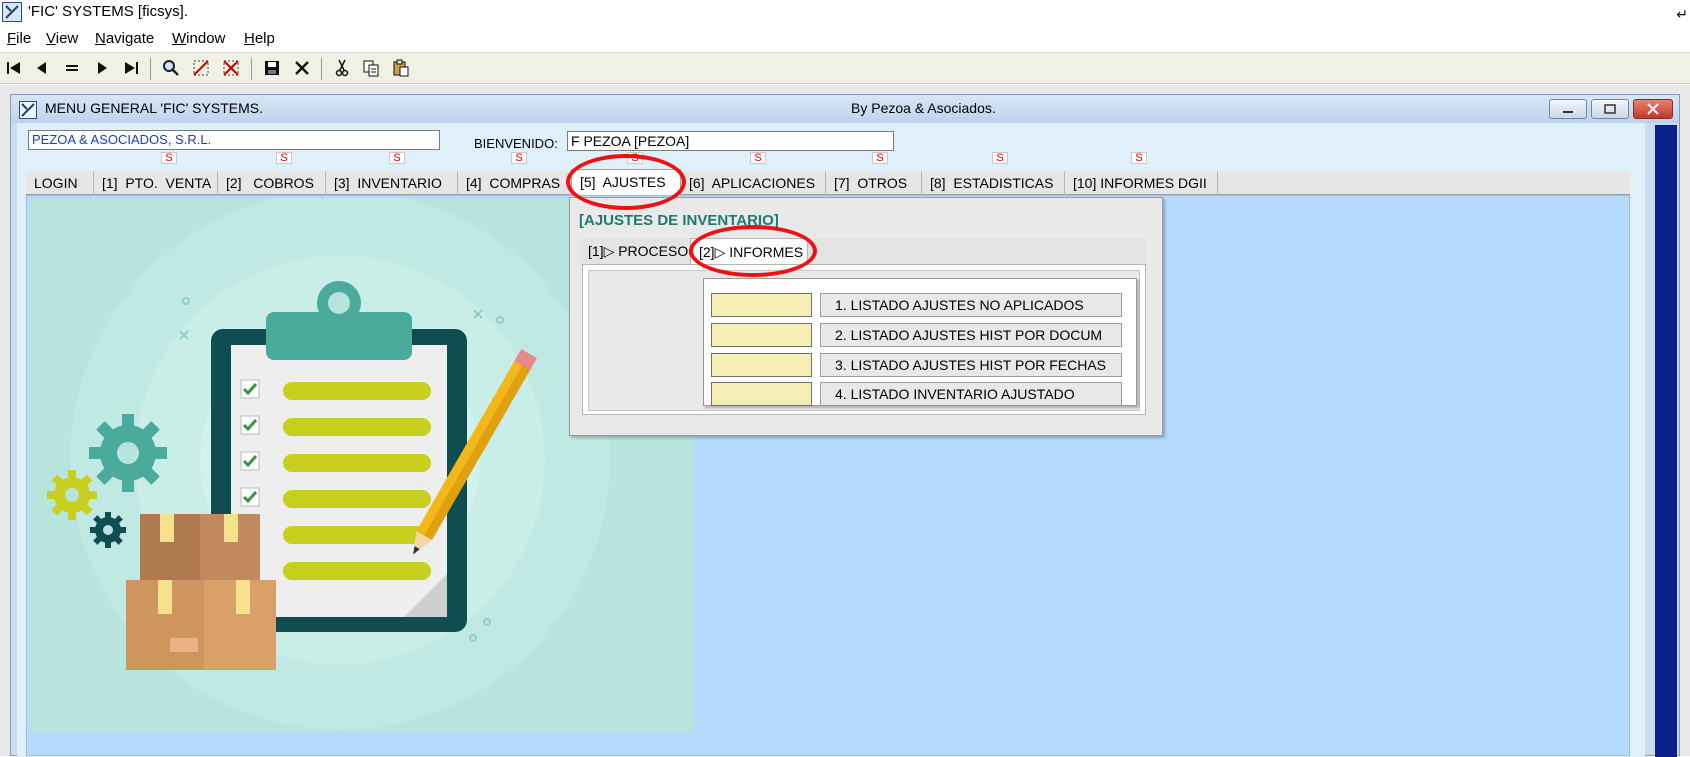 This screenshot has height=757, width=1690. Describe the element at coordinates (154, 108) in the screenshot. I see `window-title: MENU GENERAL 'FIC' SYSTEMS.` at that location.